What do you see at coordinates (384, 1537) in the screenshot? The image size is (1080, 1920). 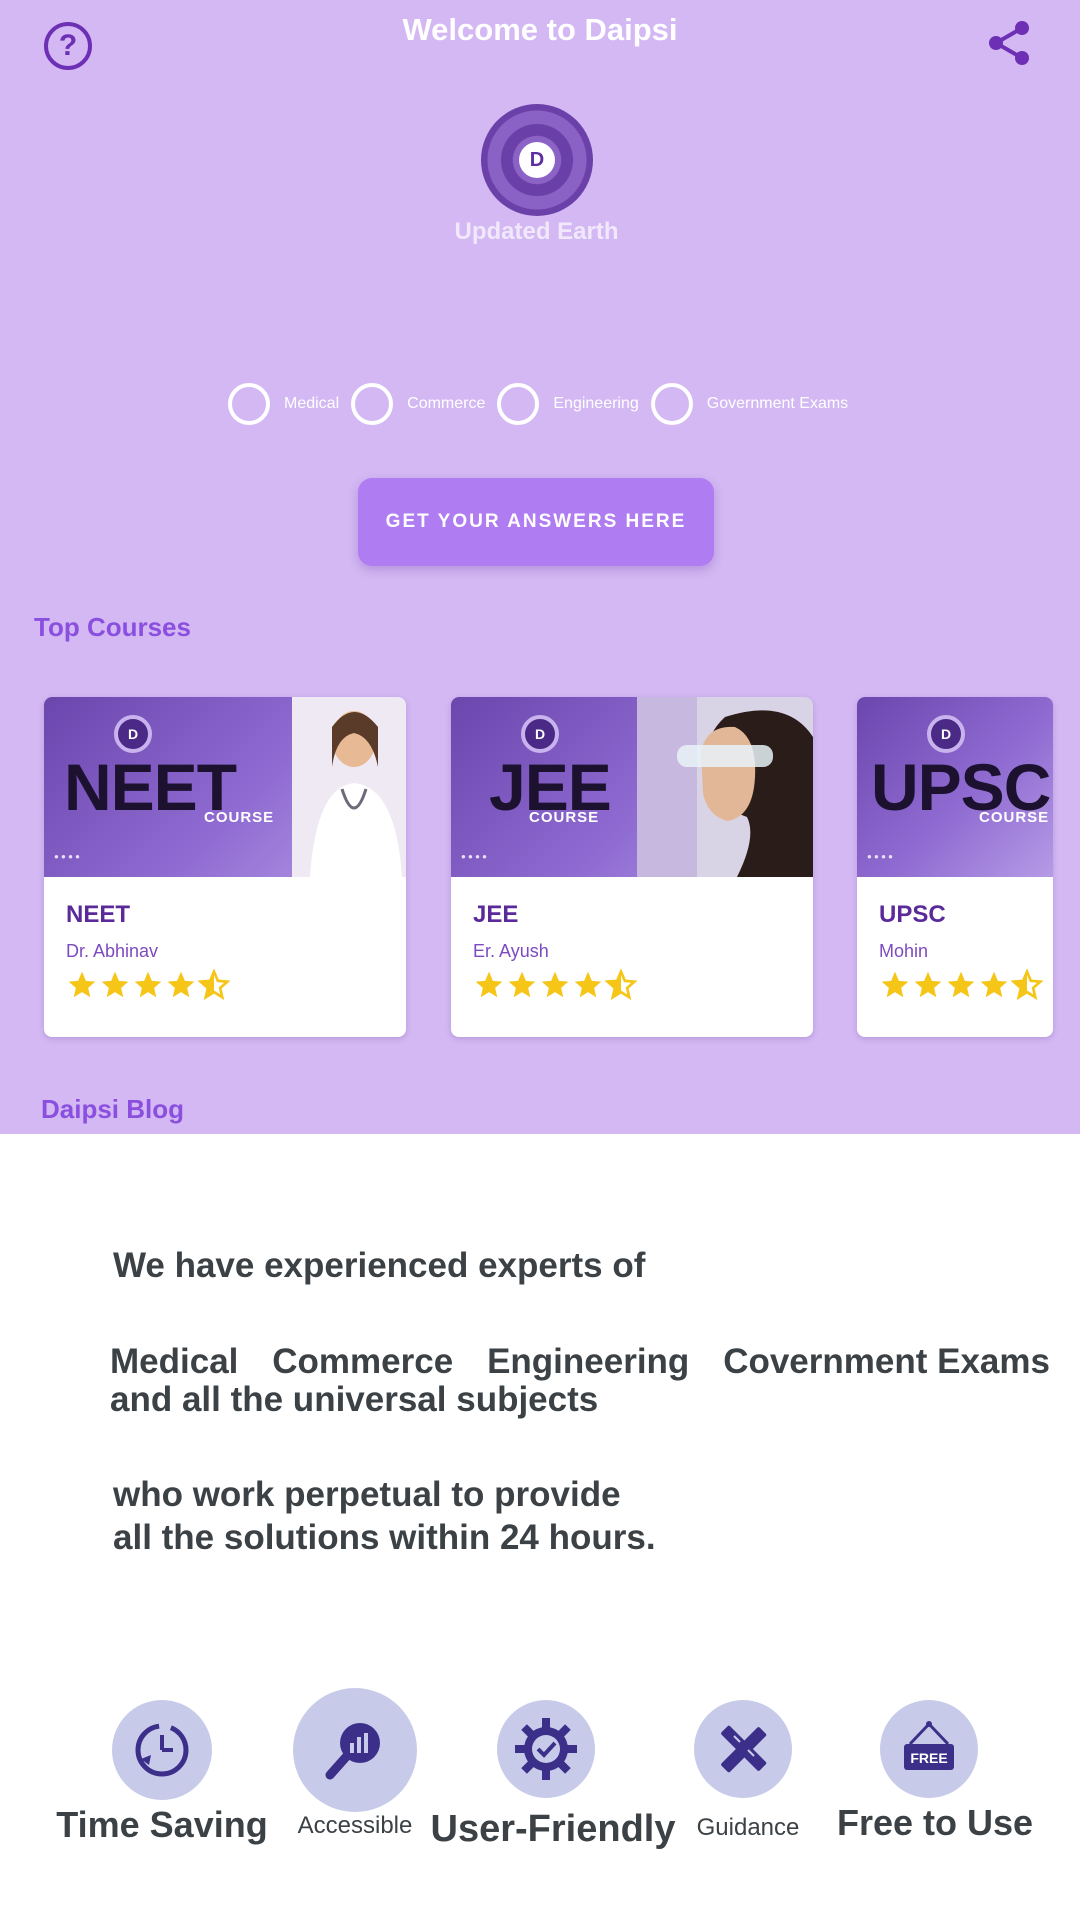 I see `info-line-4: all the solutions within 24 hours.` at bounding box center [384, 1537].